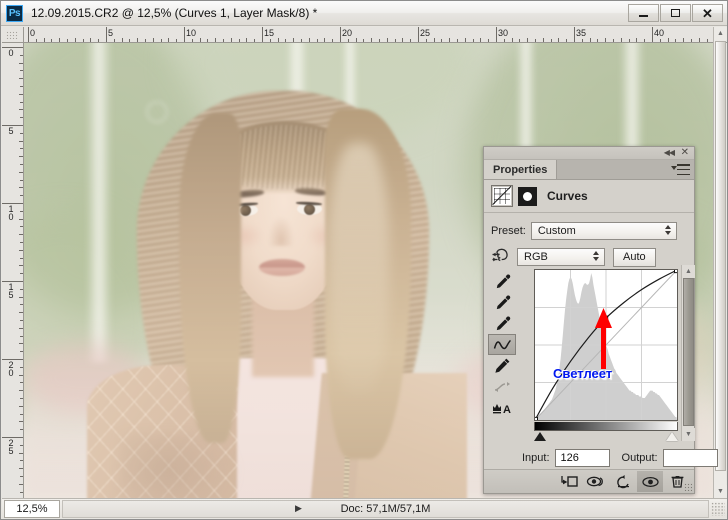 This screenshot has width=728, height=520. I want to click on minimize-button, so click(643, 13).